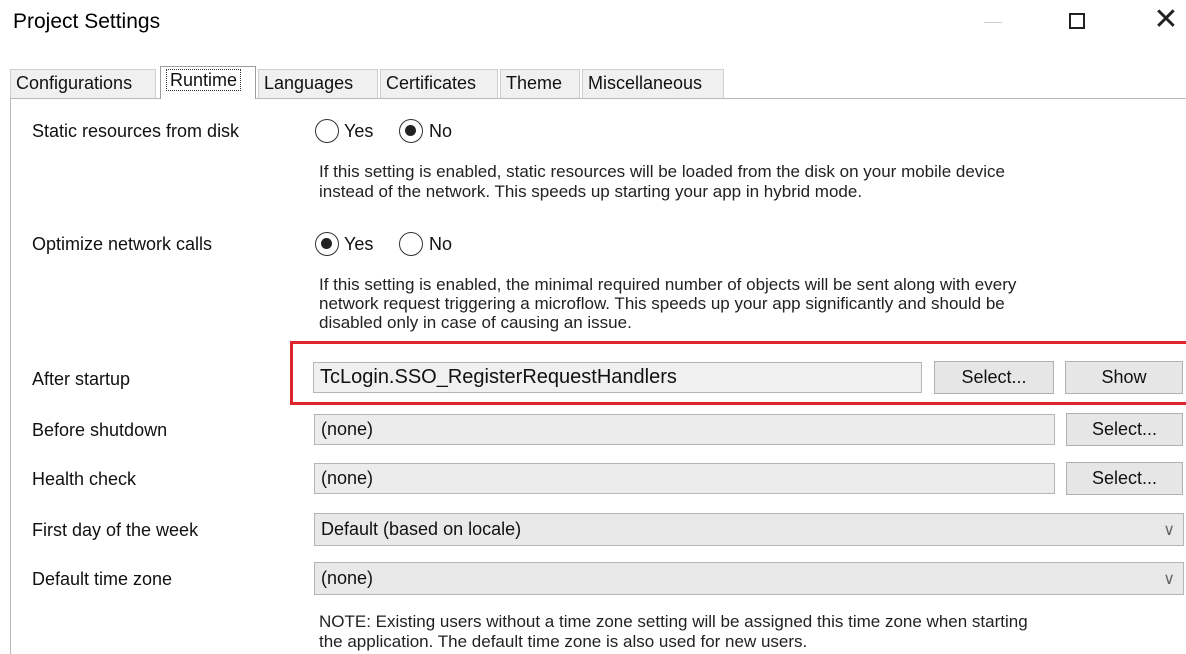  What do you see at coordinates (74, 83) in the screenshot?
I see `tab-label: Configurations` at bounding box center [74, 83].